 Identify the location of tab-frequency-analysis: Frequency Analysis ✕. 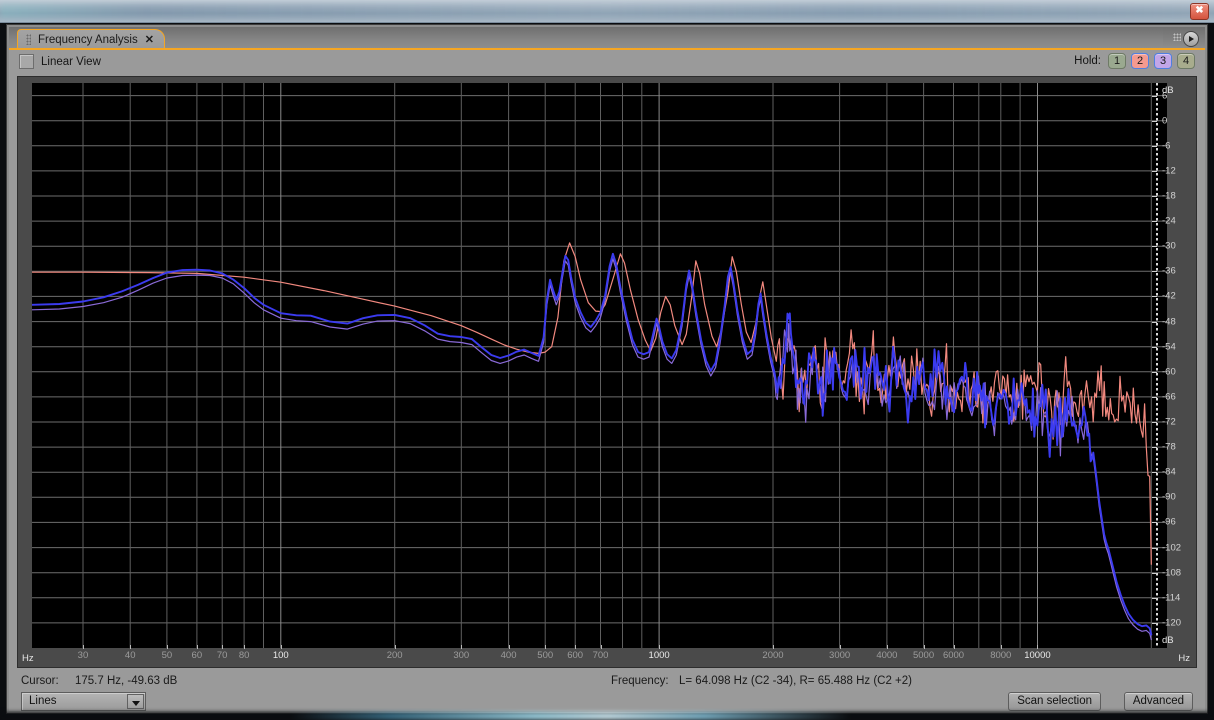
(91, 39).